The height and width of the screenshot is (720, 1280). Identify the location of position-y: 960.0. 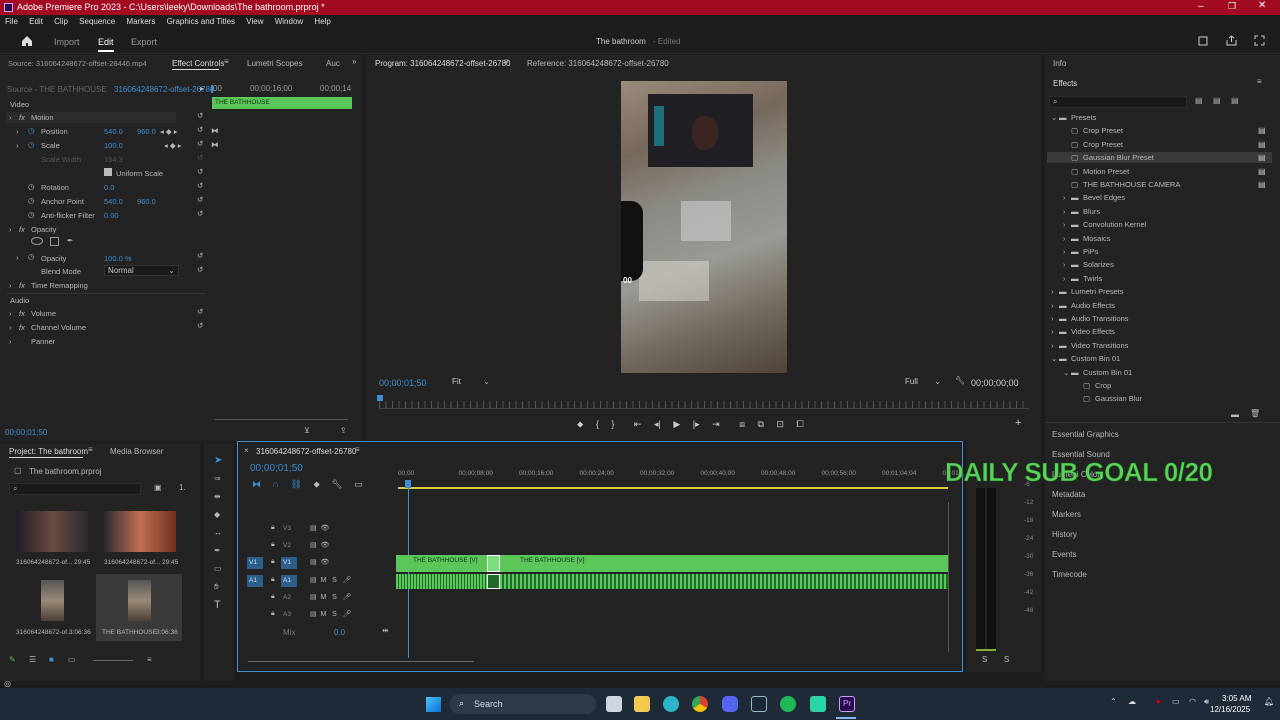
(146, 131).